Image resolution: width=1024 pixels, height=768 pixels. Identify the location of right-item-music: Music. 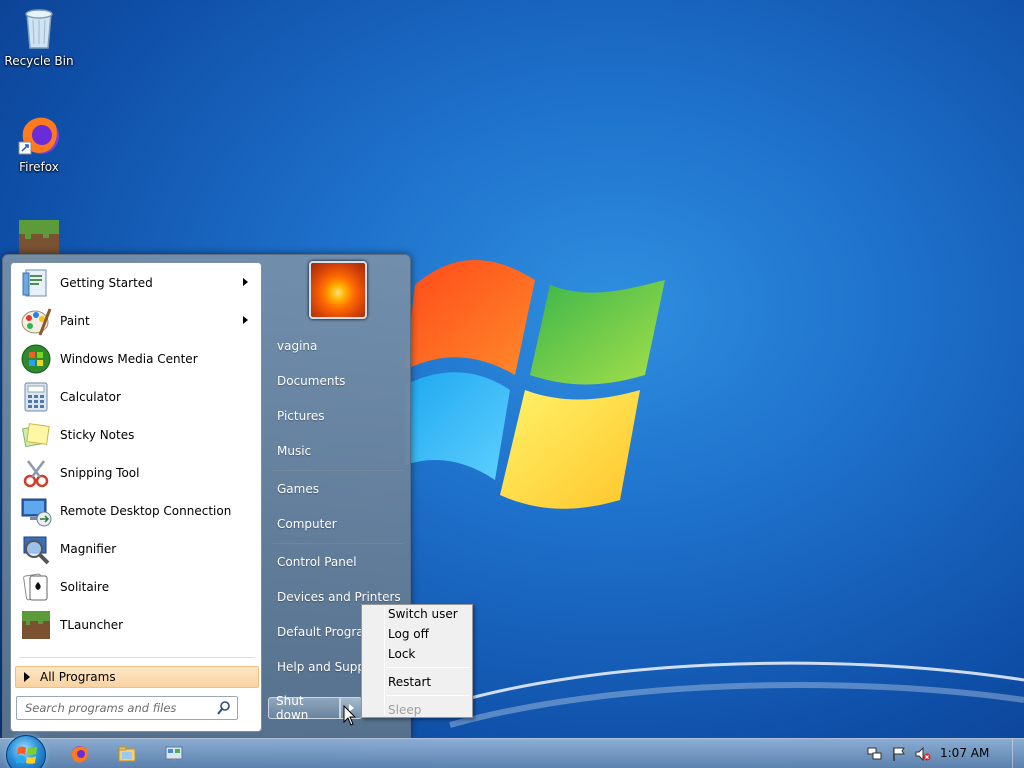
(337, 451).